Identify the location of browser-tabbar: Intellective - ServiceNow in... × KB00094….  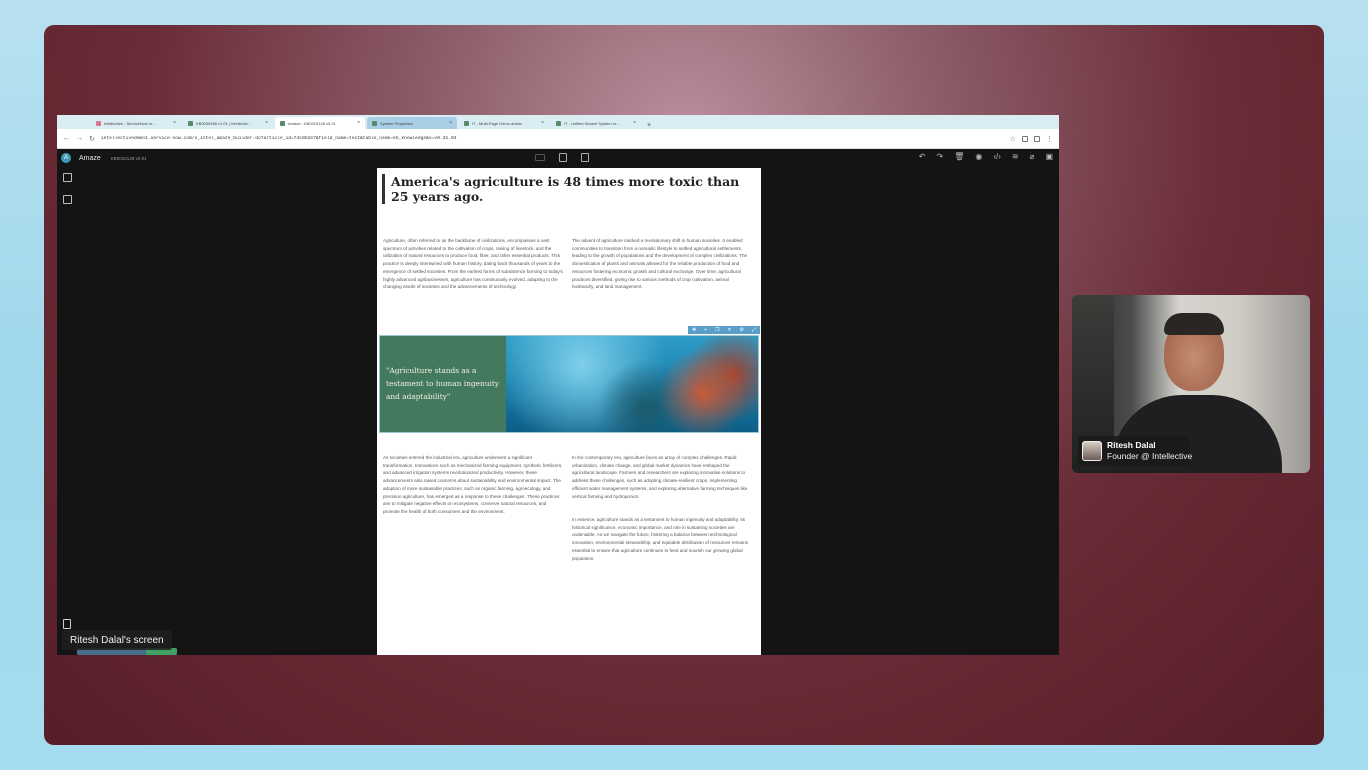
(558, 122).